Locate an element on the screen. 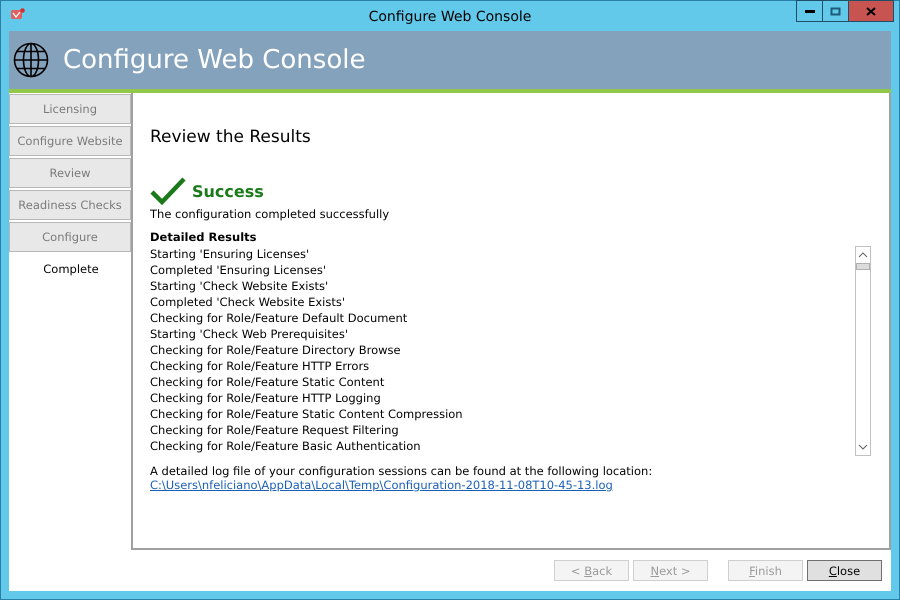 This screenshot has width=900, height=600. result-line: Completed 'Ensuring Licenses' is located at coordinates (239, 270).